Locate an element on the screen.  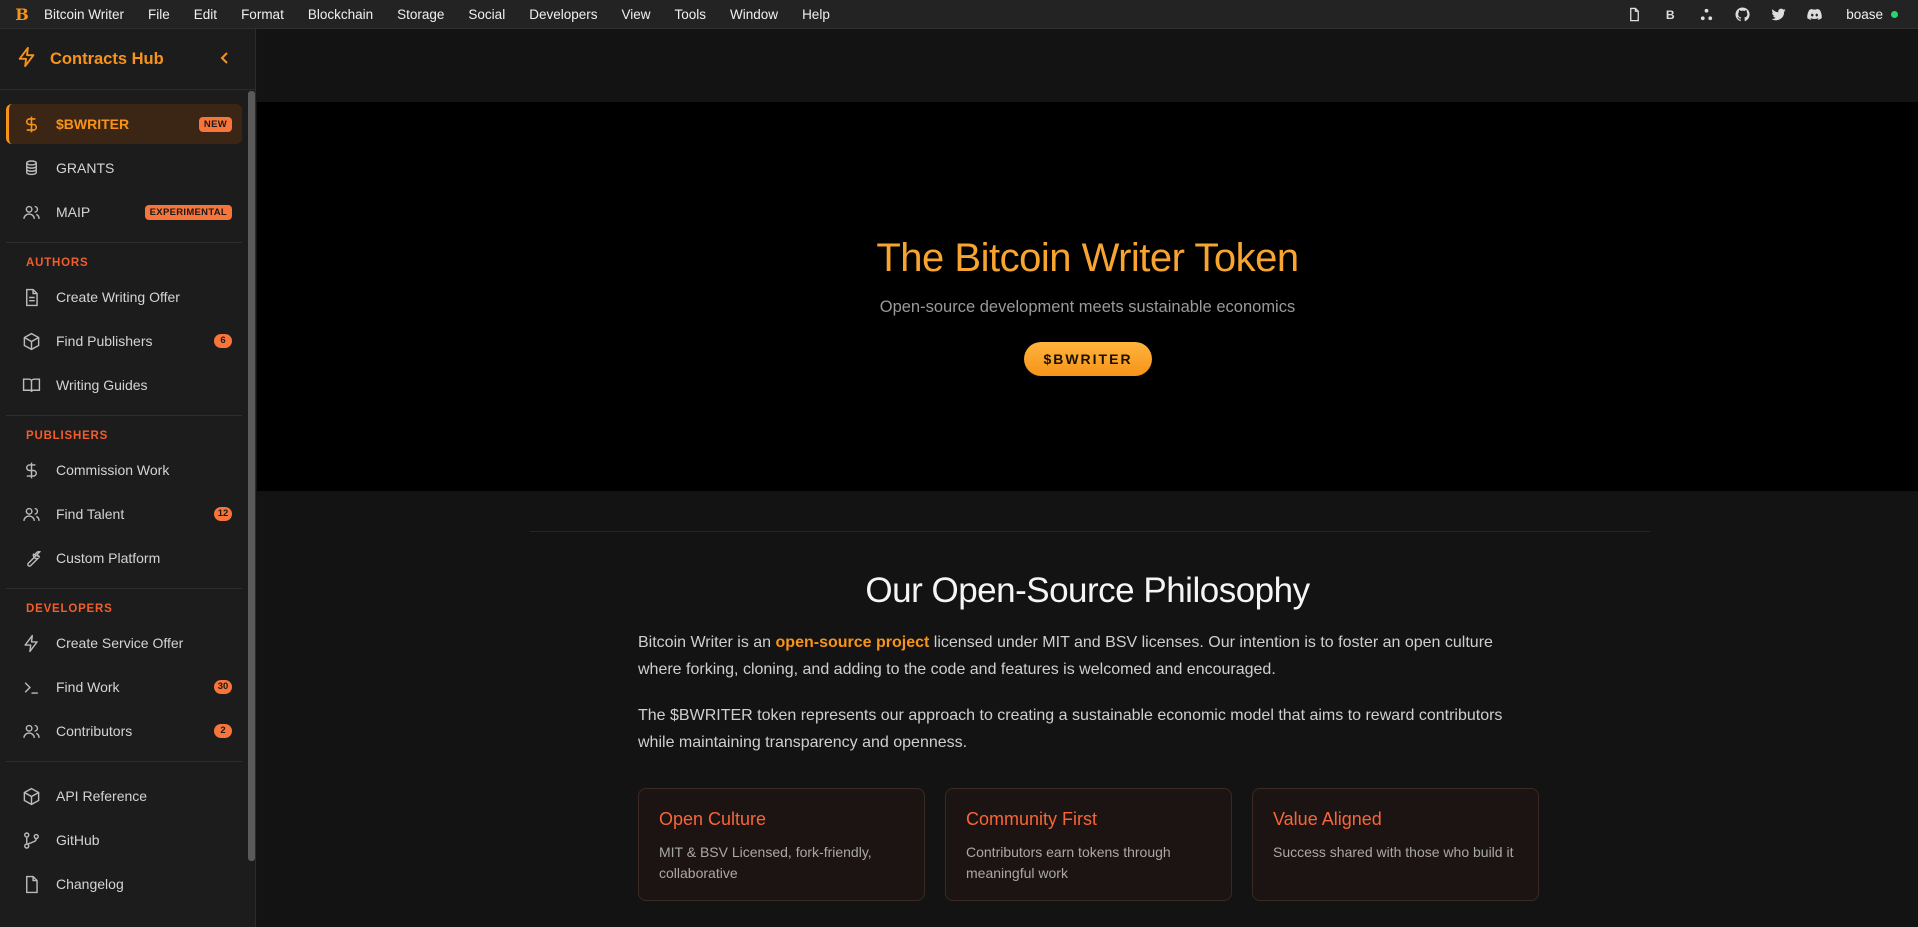
sidebar-item-changelog: Changelog is located at coordinates (124, 884).